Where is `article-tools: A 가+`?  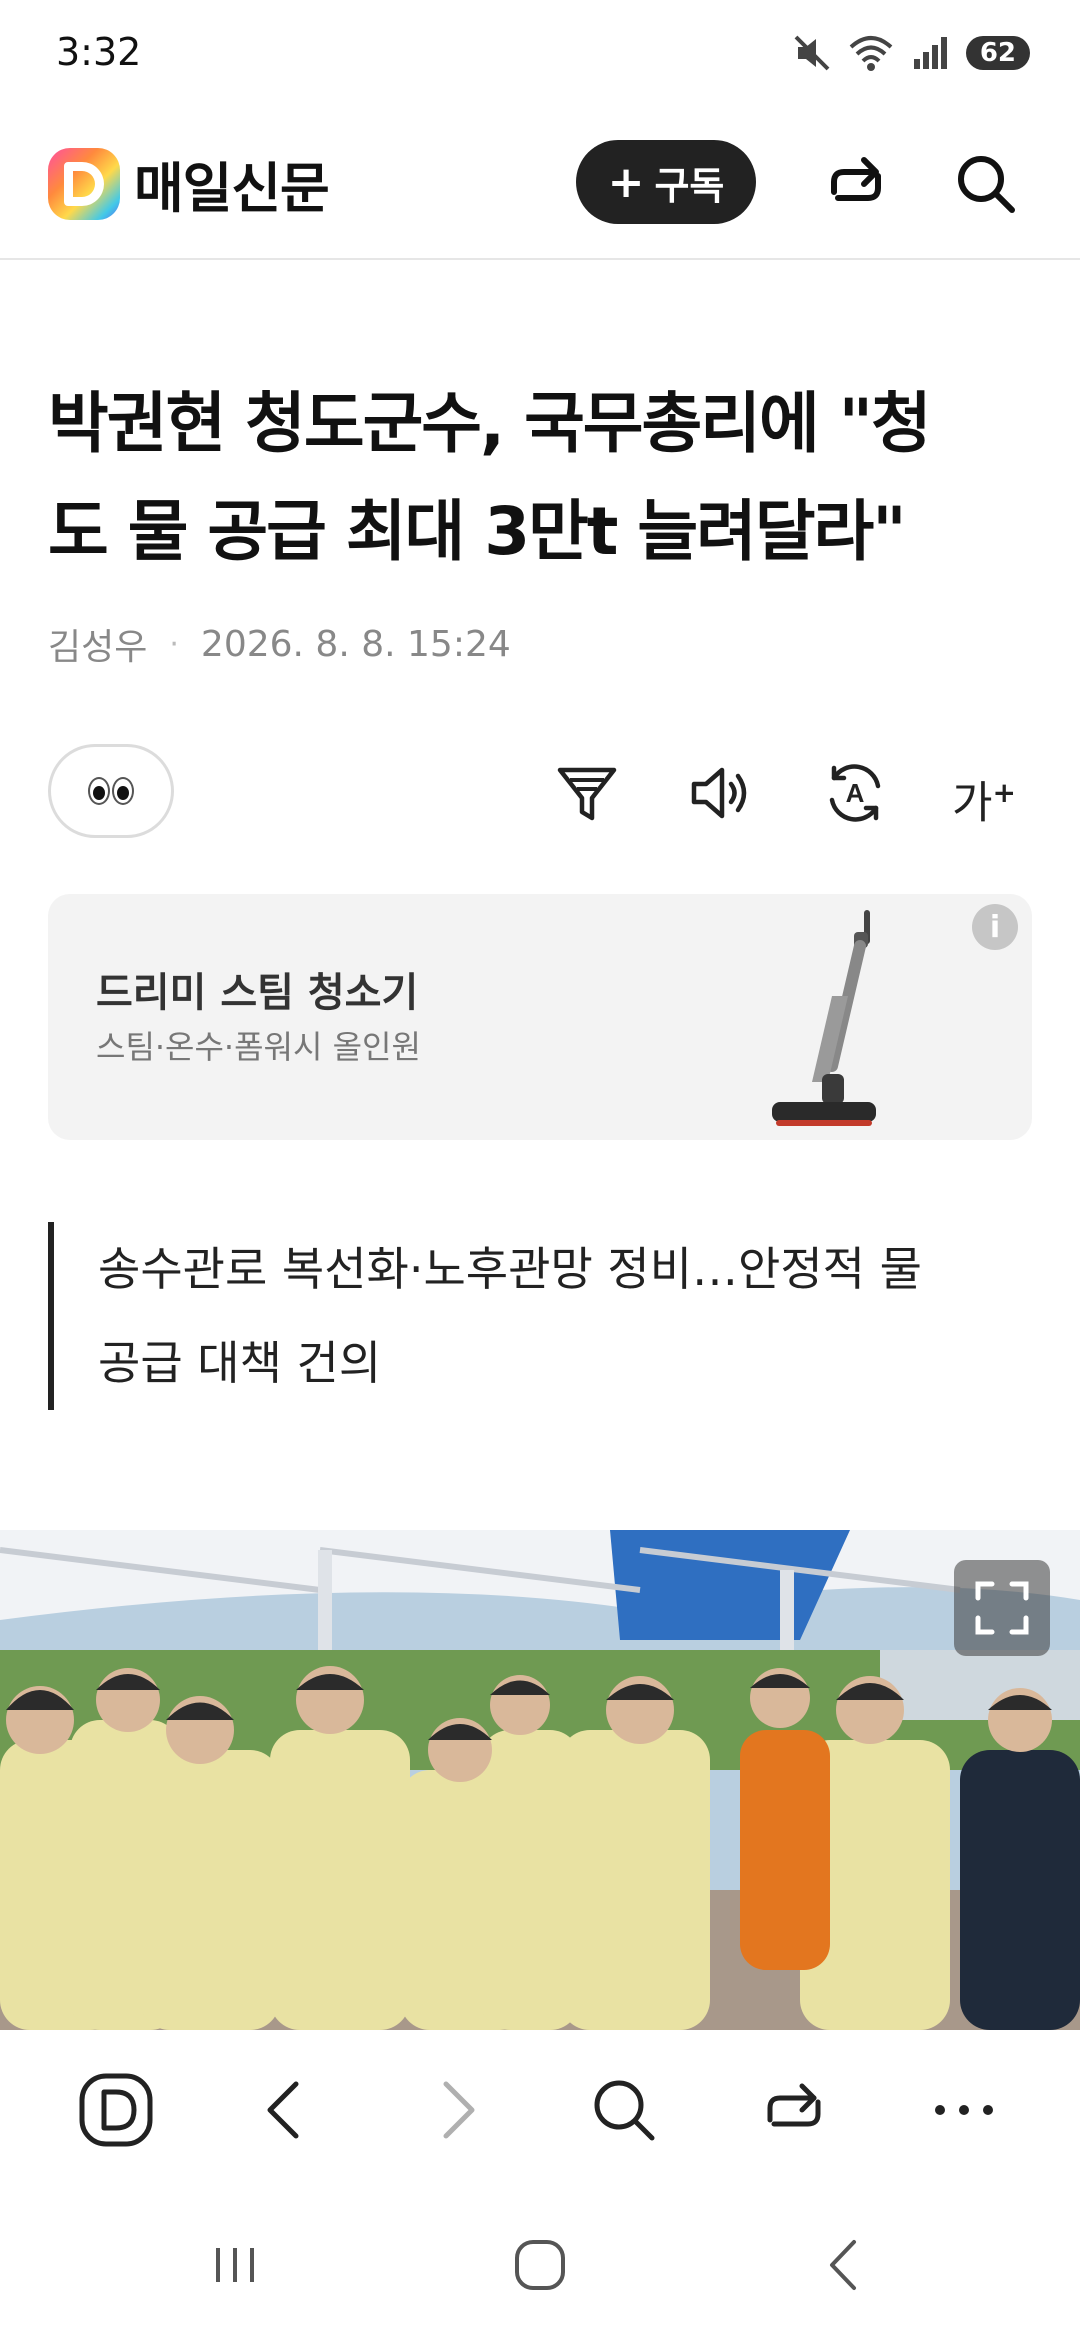 article-tools: A 가+ is located at coordinates (540, 792).